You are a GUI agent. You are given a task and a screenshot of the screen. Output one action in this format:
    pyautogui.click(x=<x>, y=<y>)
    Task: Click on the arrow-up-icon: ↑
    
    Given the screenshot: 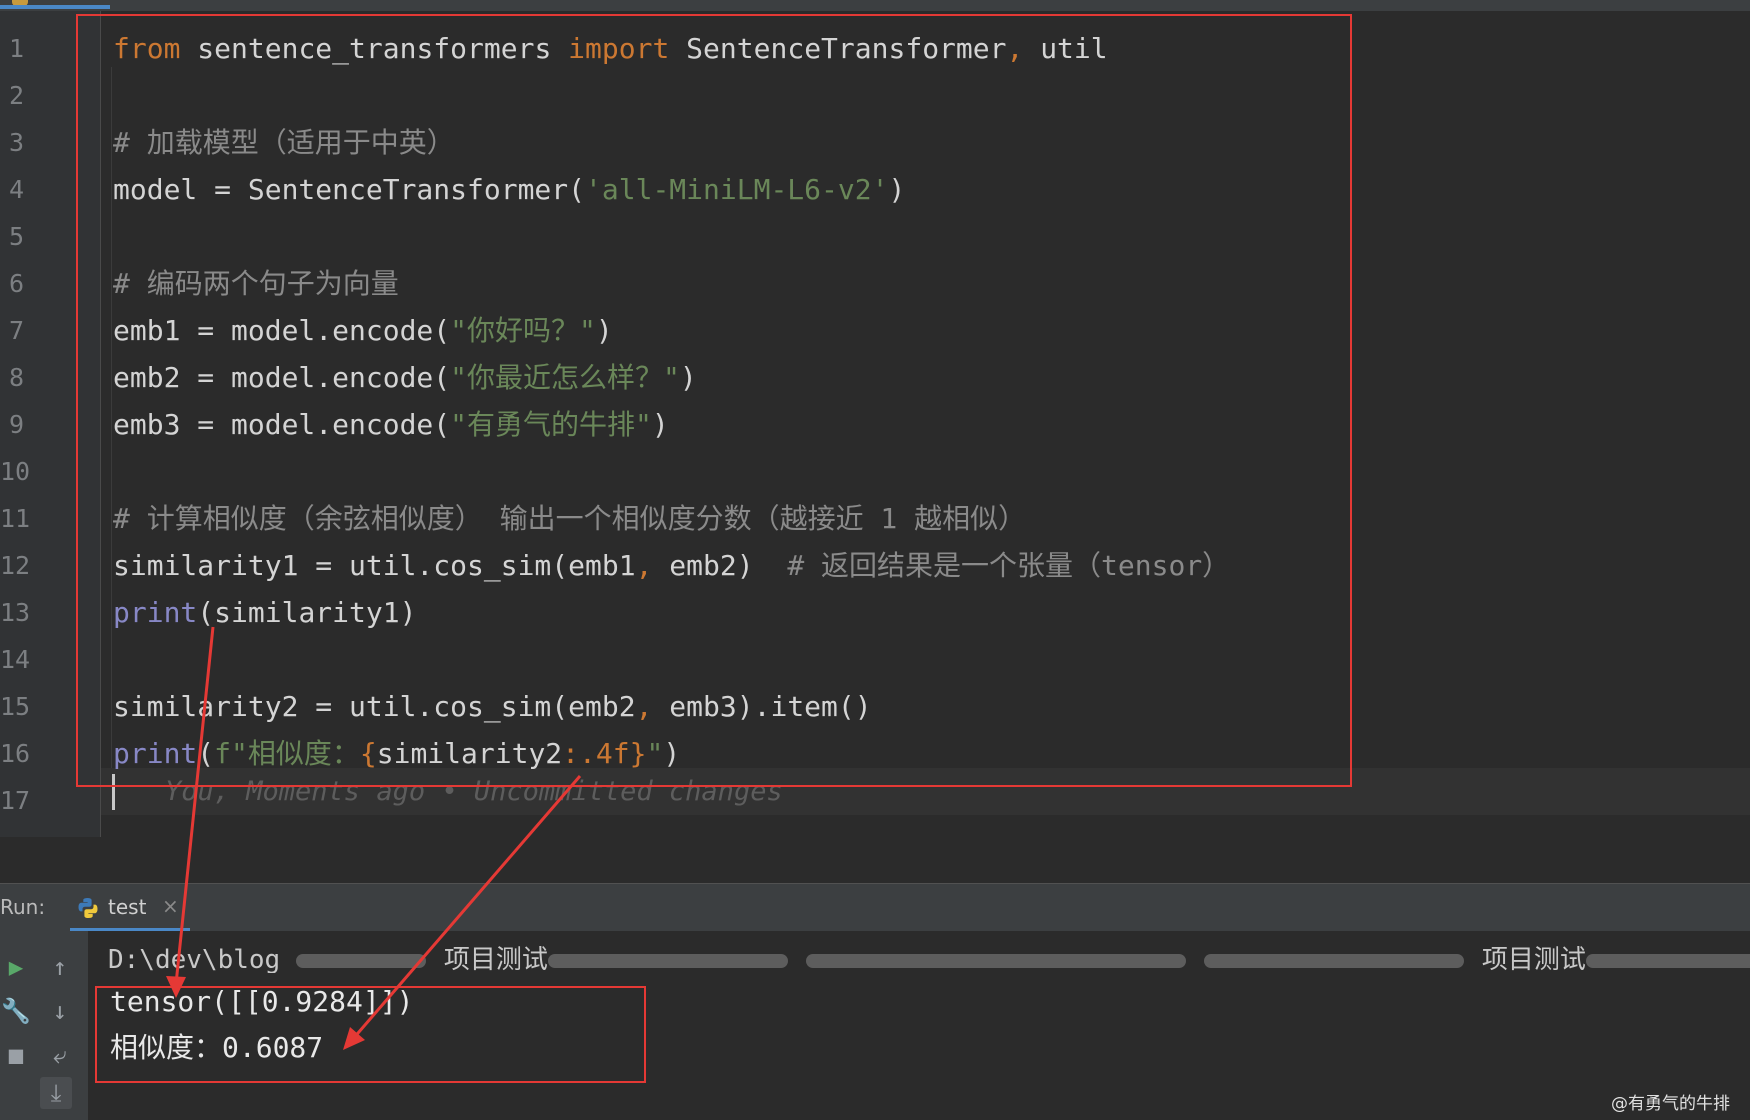 What is the action you would take?
    pyautogui.click(x=60, y=967)
    